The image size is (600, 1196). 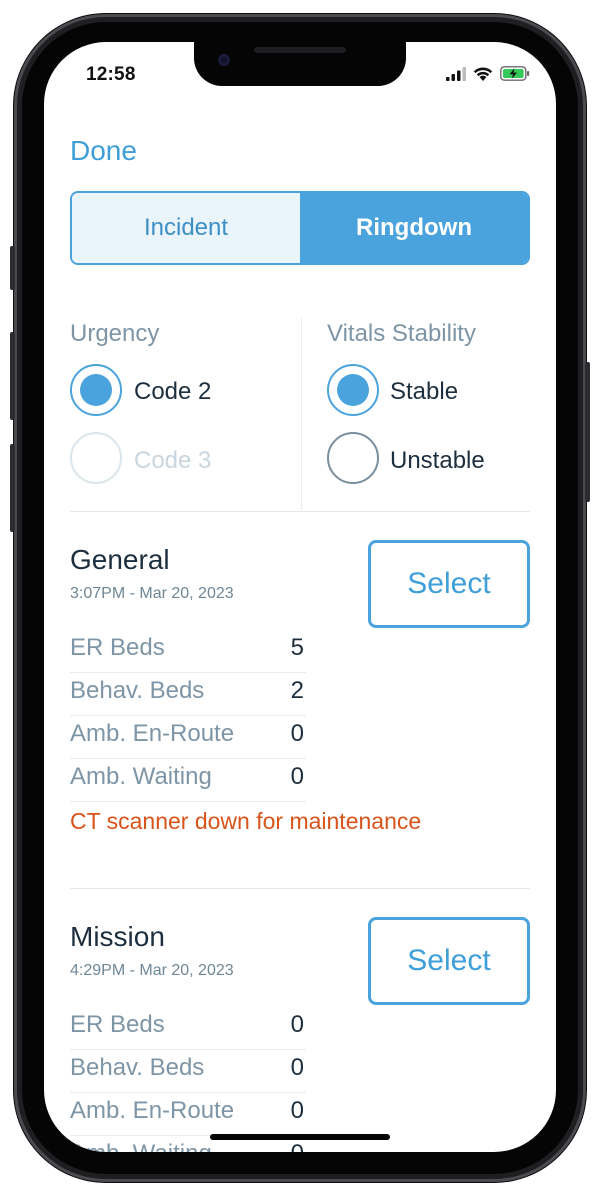 I want to click on urgency-label: Urgency, so click(x=115, y=333).